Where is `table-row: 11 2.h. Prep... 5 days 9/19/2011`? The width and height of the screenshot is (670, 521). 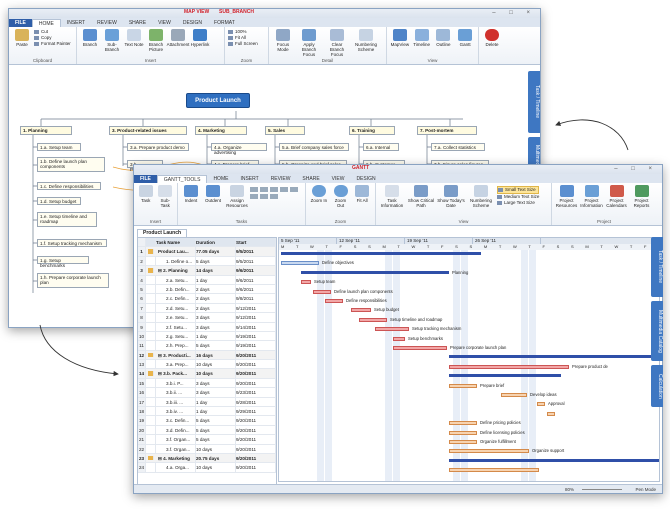
table-row: 11 2.h. Prep... 5 days 9/19/2011 is located at coordinates (207, 346).